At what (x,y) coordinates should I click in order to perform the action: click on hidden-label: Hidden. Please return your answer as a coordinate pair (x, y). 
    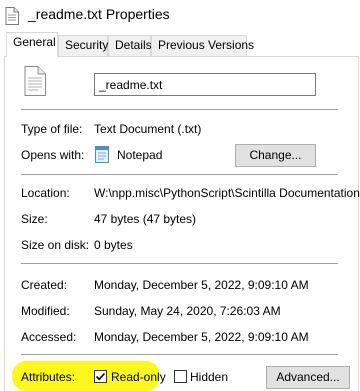
    Looking at the image, I should click on (209, 377).